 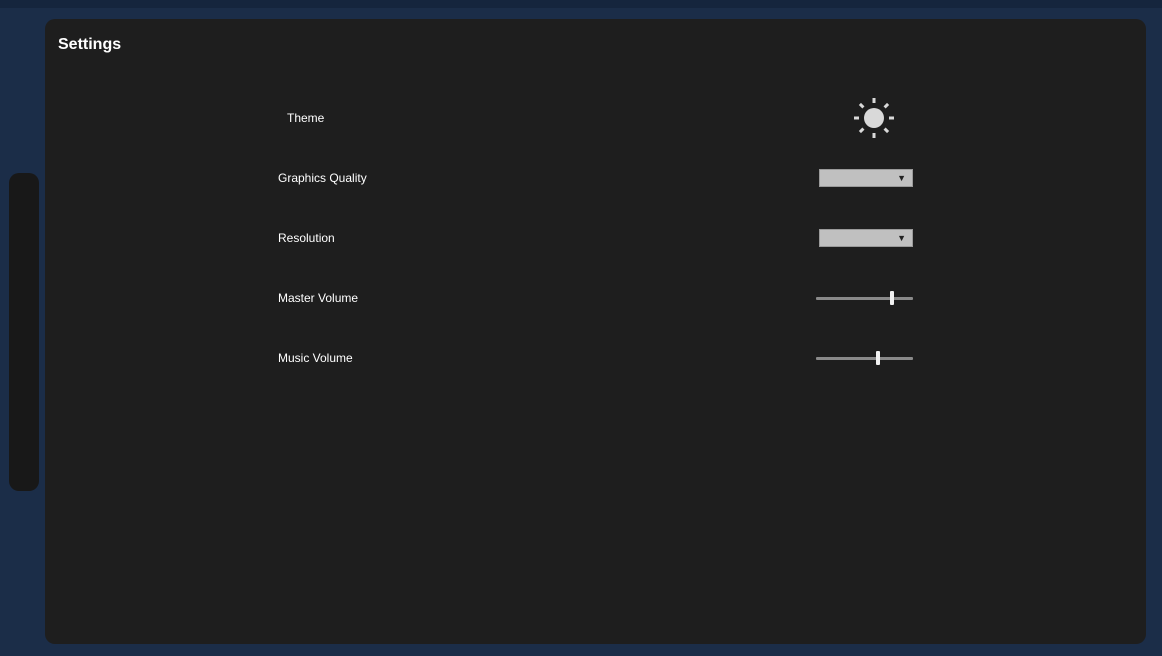 I want to click on music-volume-label: Music Volume, so click(x=315, y=358).